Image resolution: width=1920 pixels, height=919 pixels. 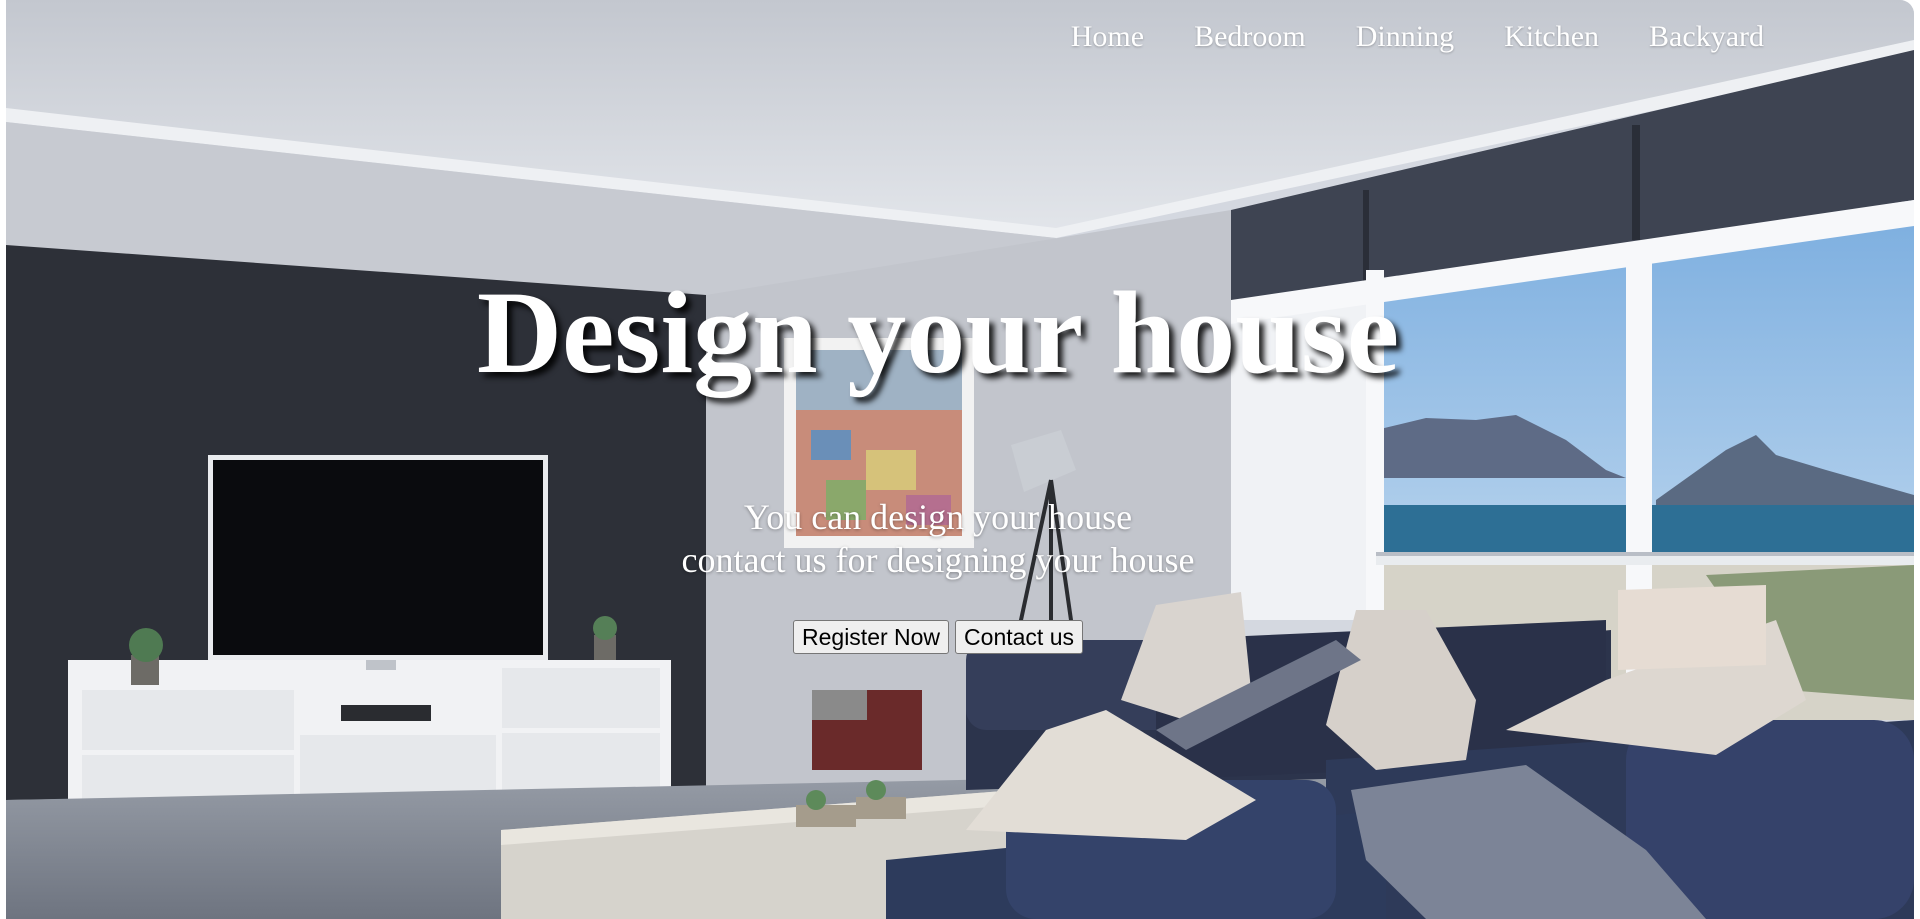 I want to click on nav-link-kitchen: Kitchen, so click(x=1551, y=37).